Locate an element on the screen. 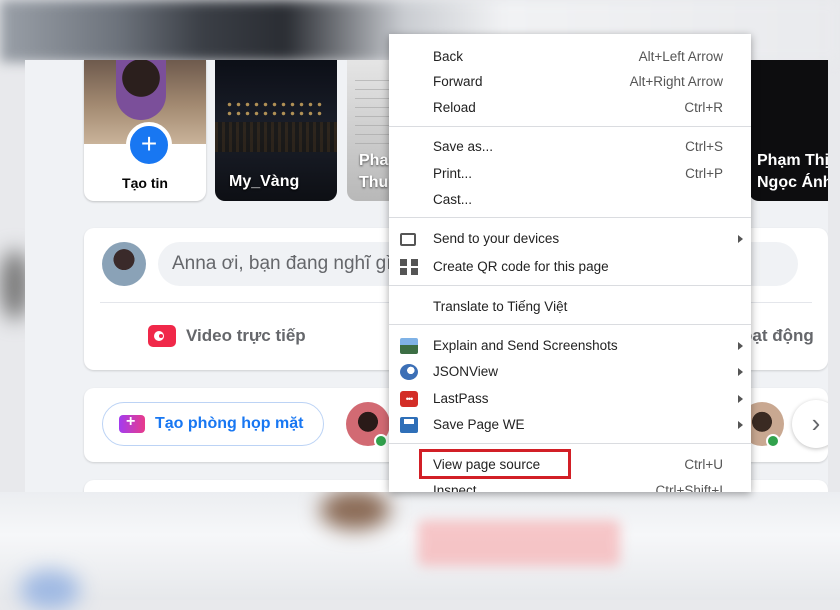 This screenshot has height=610, width=840. menu-item-create-qr-code: Create QR code for this page is located at coordinates (570, 267).